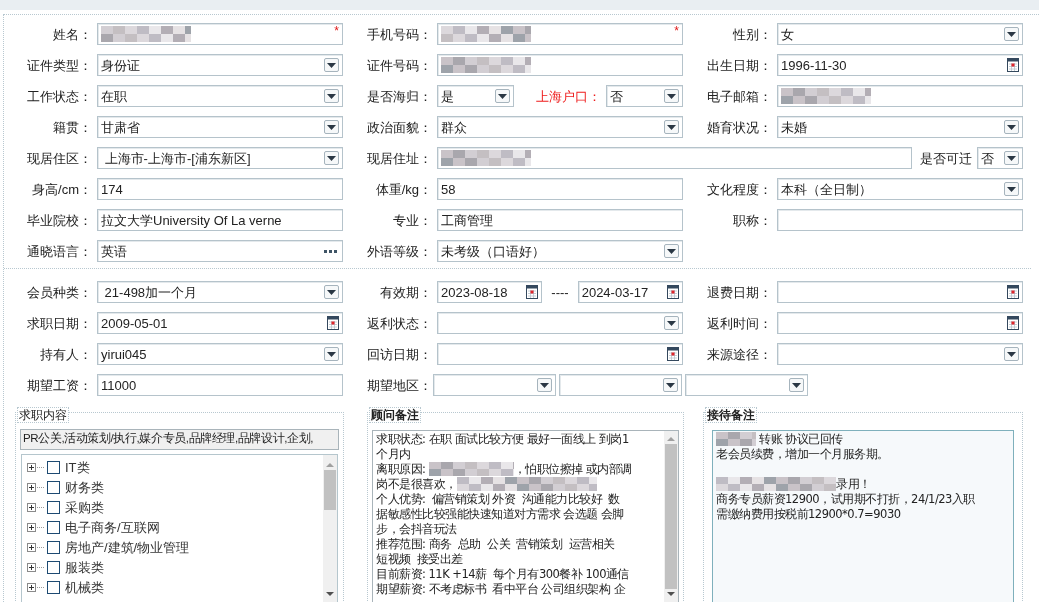 This screenshot has height=602, width=1039. I want to click on tree-item-label: 电子商务/互联网, so click(112, 527).